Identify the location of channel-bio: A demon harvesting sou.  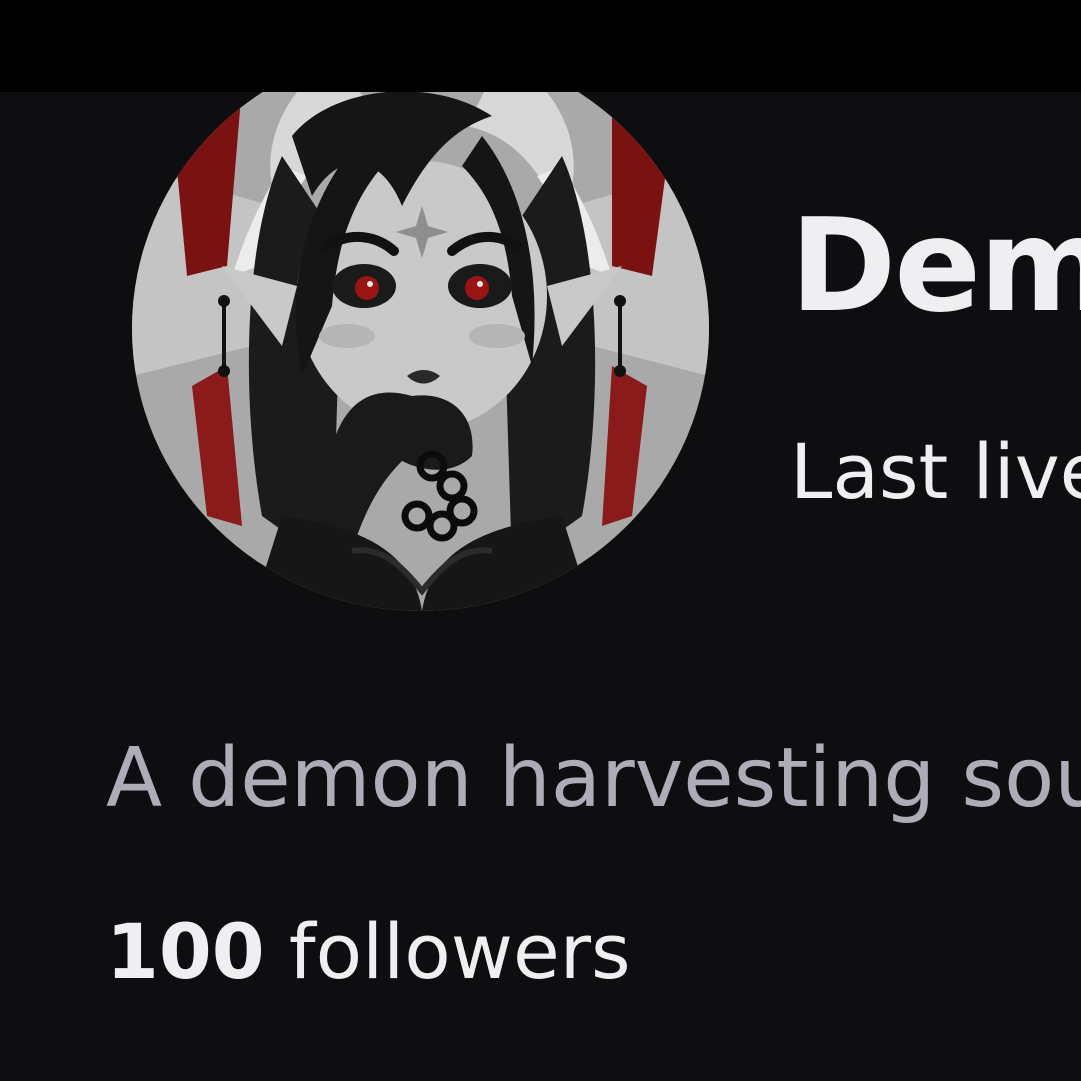
(593, 778).